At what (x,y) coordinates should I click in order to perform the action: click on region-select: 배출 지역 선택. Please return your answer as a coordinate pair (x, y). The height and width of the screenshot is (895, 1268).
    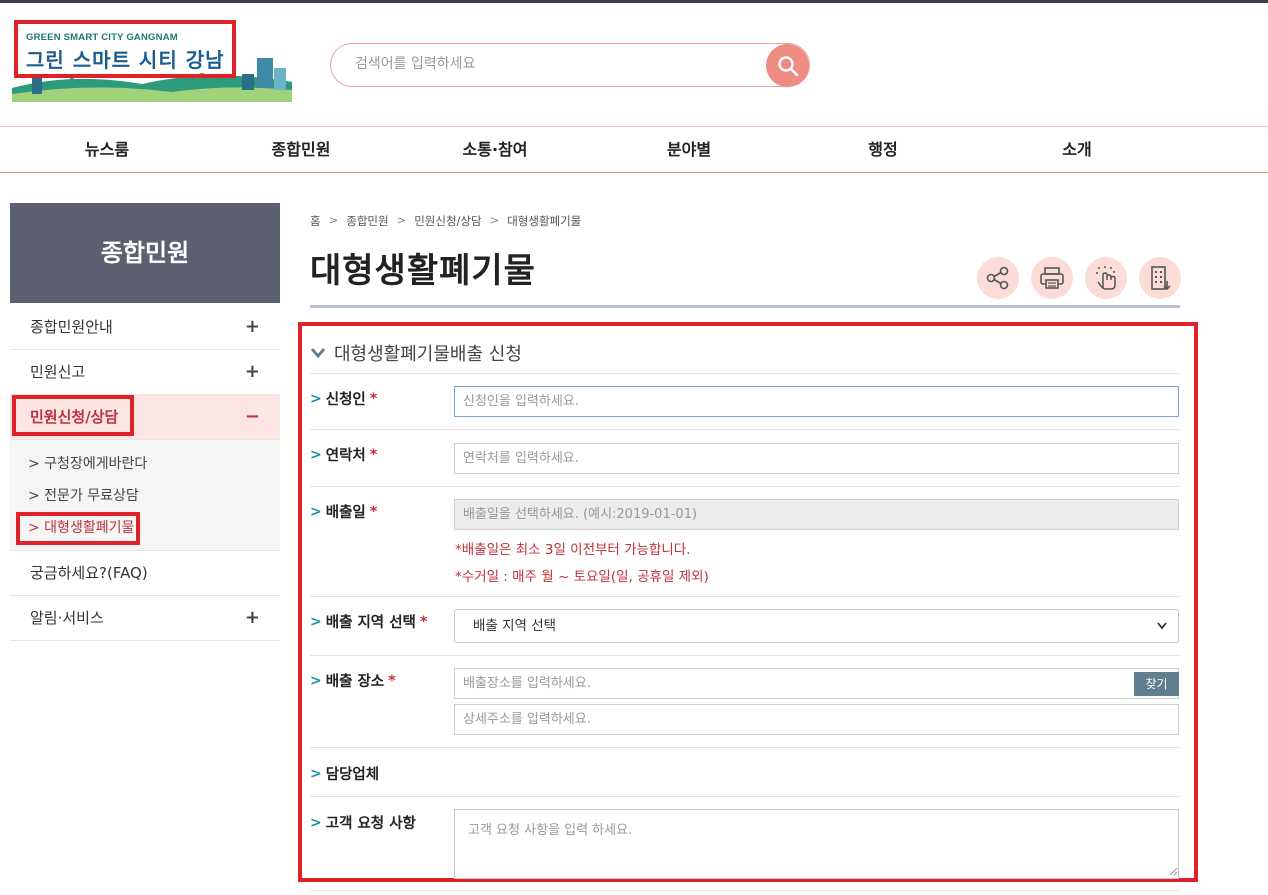
    Looking at the image, I should click on (816, 626).